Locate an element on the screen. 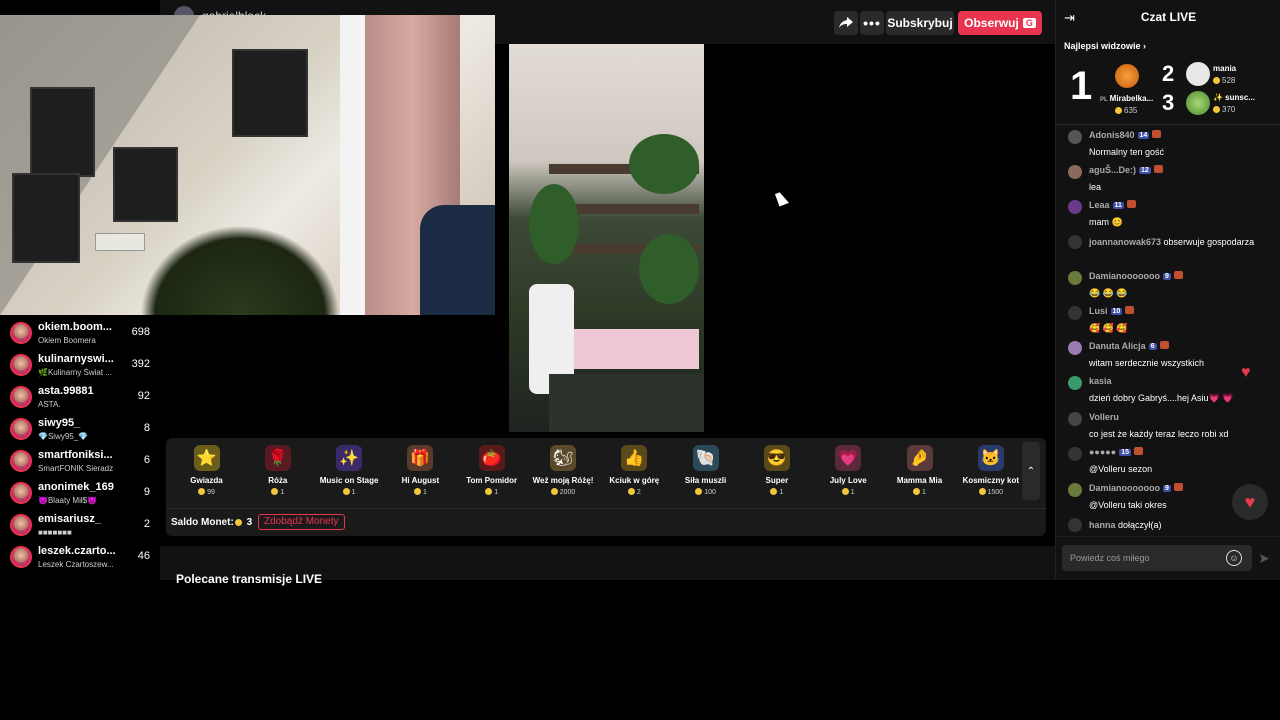  follow-shortcut-key: G is located at coordinates (1029, 23).